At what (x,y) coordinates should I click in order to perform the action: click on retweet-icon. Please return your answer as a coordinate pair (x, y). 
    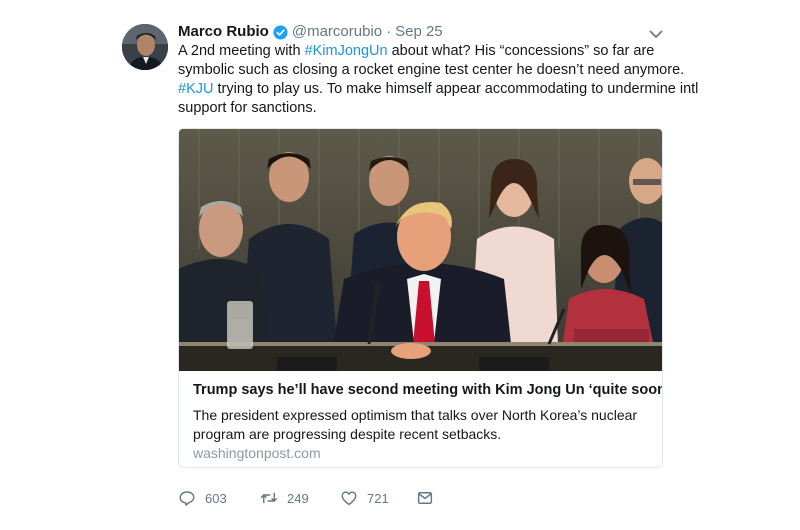
    Looking at the image, I should click on (269, 498).